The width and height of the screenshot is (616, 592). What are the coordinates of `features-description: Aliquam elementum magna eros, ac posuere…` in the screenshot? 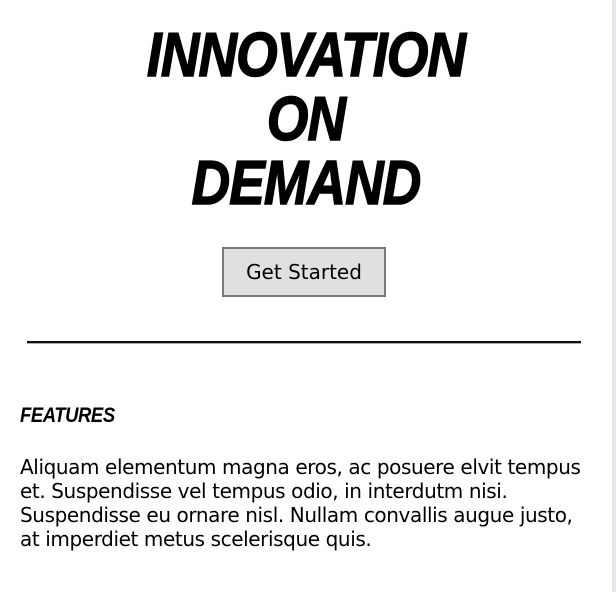 It's located at (300, 503).